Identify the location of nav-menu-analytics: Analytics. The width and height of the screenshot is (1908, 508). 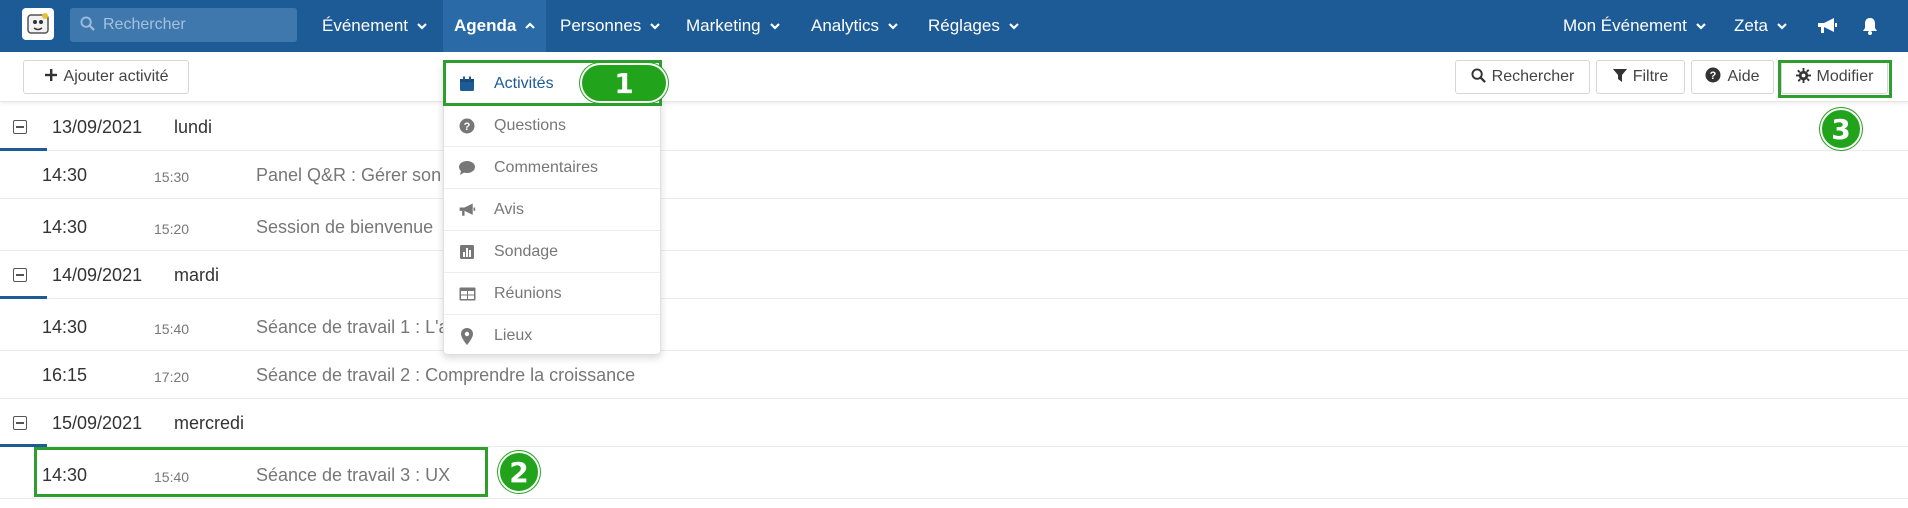
(855, 26).